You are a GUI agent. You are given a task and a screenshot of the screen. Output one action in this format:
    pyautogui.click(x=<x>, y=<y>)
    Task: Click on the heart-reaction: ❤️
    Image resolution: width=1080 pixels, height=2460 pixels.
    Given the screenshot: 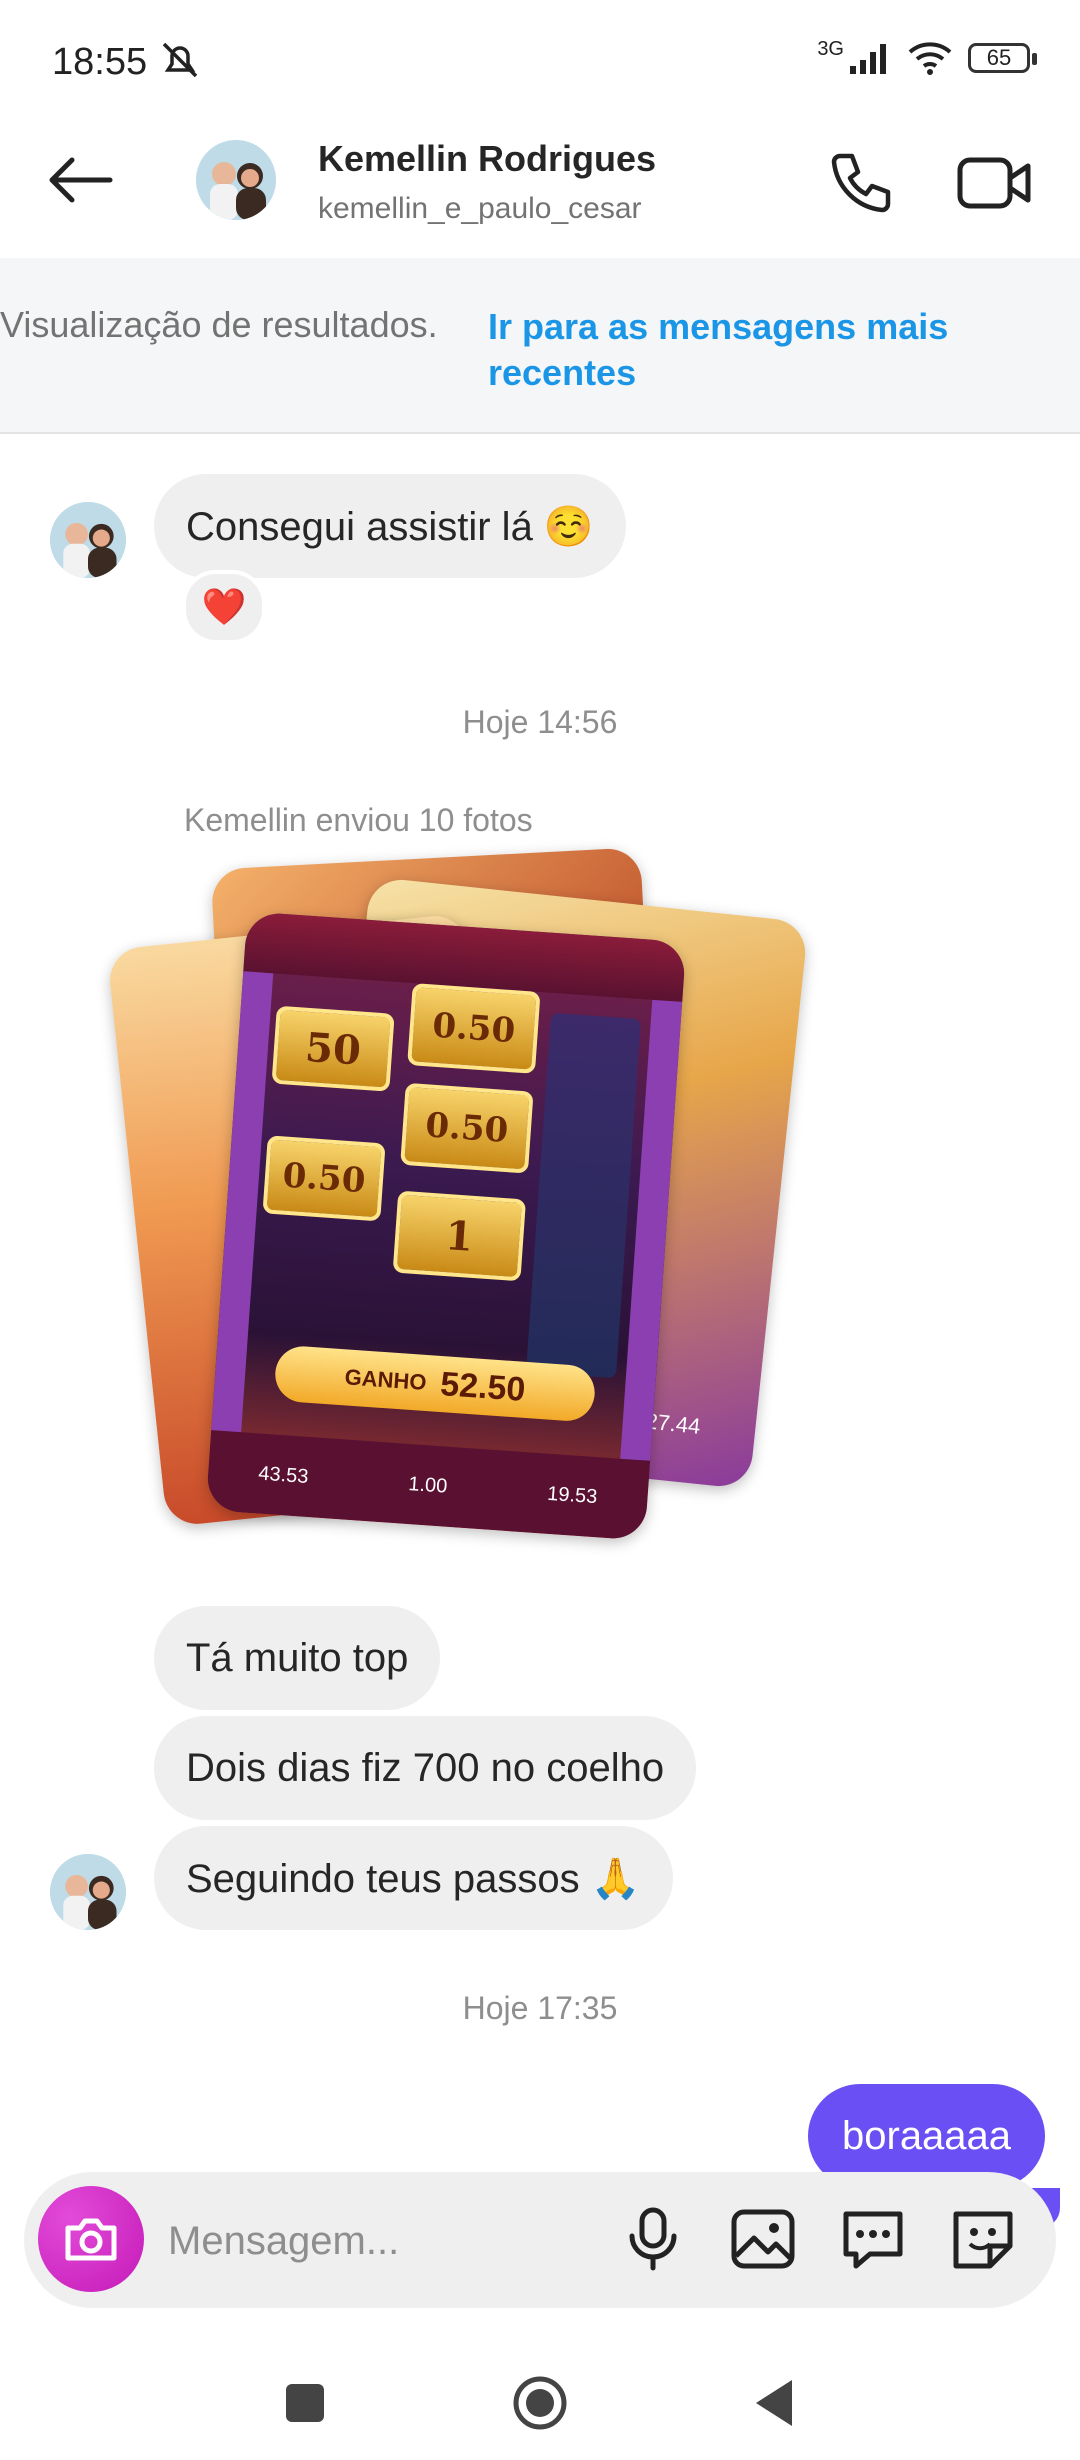 What is the action you would take?
    pyautogui.click(x=224, y=607)
    